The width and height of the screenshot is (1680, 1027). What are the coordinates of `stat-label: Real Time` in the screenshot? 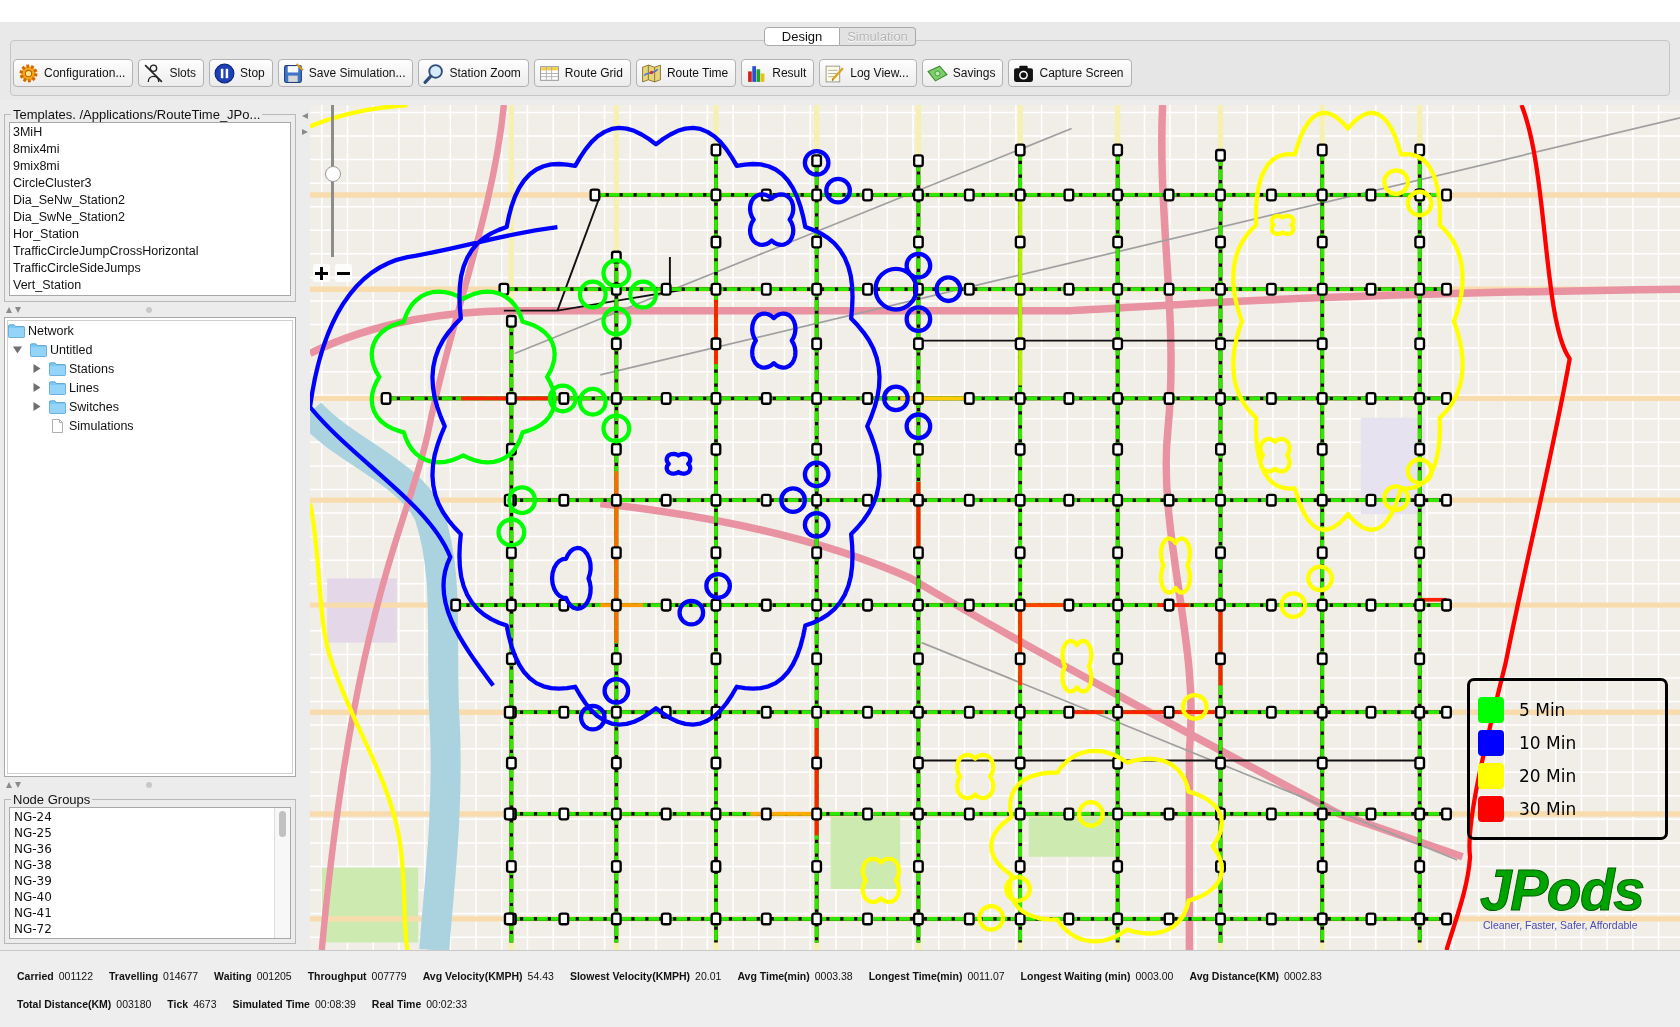 It's located at (396, 1004).